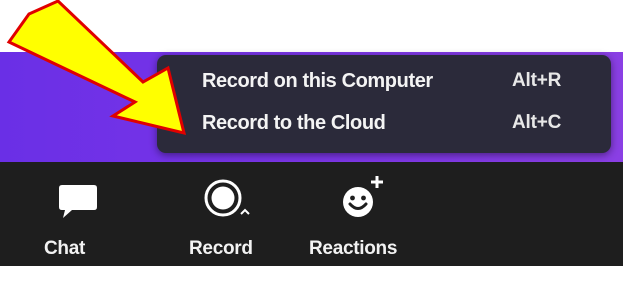 The width and height of the screenshot is (623, 303). I want to click on record-icon, so click(227, 198).